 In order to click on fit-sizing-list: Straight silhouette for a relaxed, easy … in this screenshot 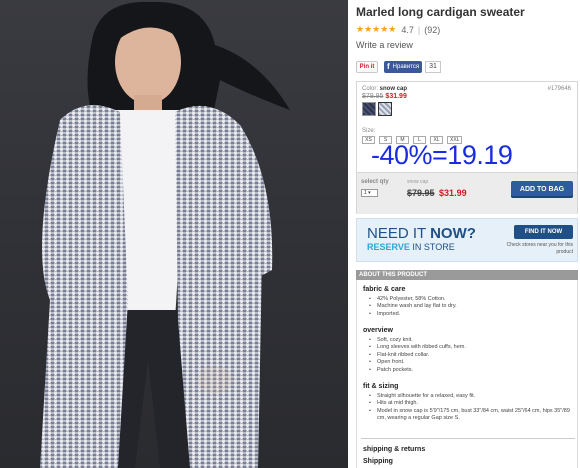, I will do `click(471, 408)`.